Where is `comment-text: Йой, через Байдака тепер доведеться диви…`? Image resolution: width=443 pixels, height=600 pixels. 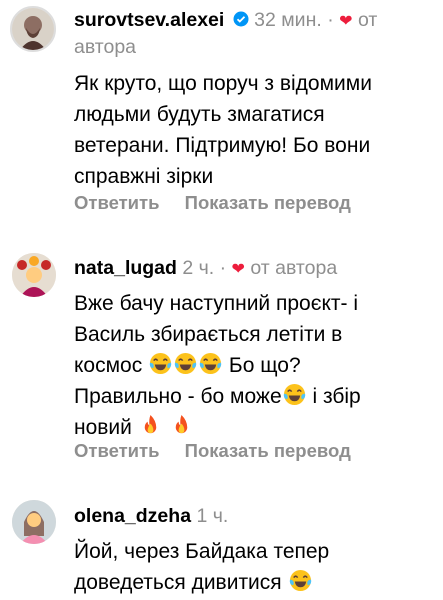 comment-text: Йой, через Байдака тепер доведеться диви… is located at coordinates (254, 567).